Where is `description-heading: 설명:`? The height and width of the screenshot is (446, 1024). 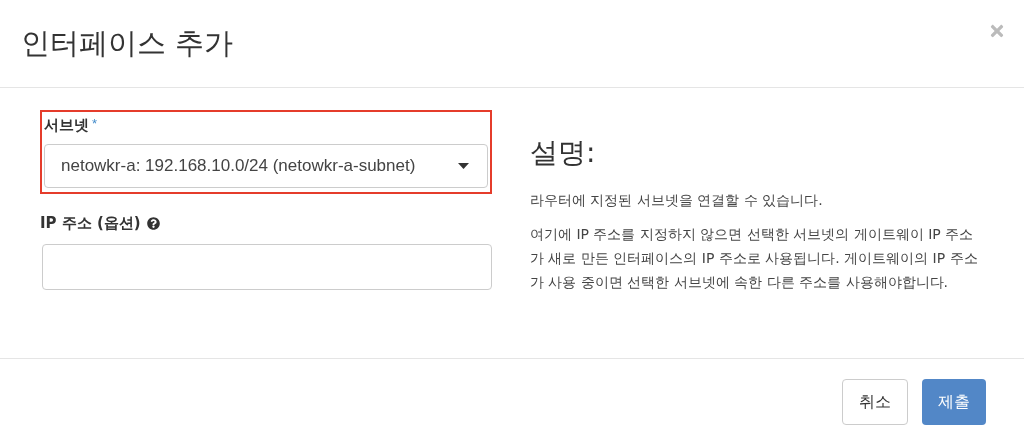
description-heading: 설명: is located at coordinates (563, 153).